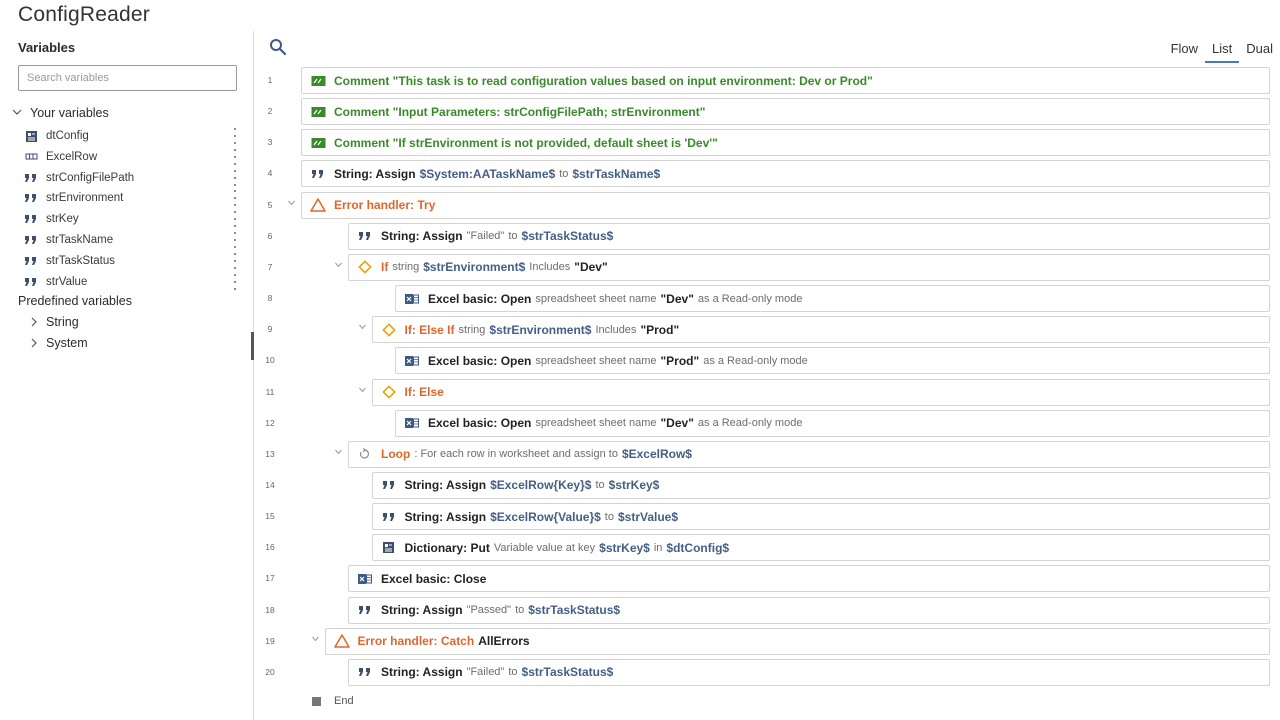 The height and width of the screenshot is (720, 1280). I want to click on step-row: String: Assign $ExcelRow{Key}$ to $strKey$, so click(820, 485).